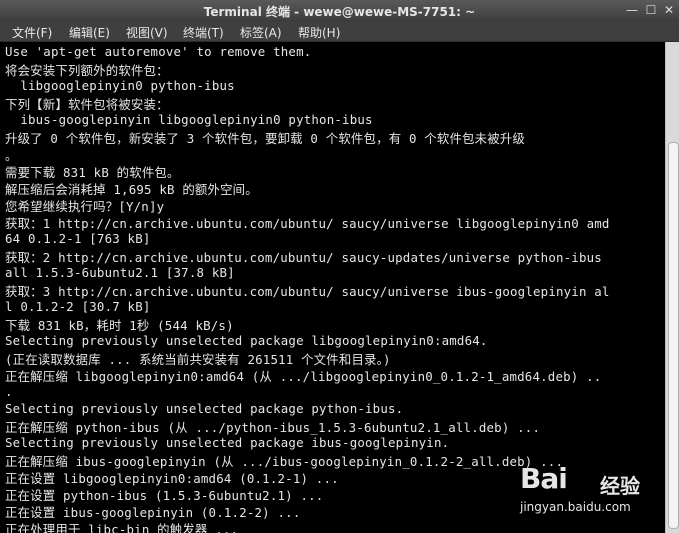 The image size is (679, 533). I want to click on maximize-button: ☐, so click(651, 10).